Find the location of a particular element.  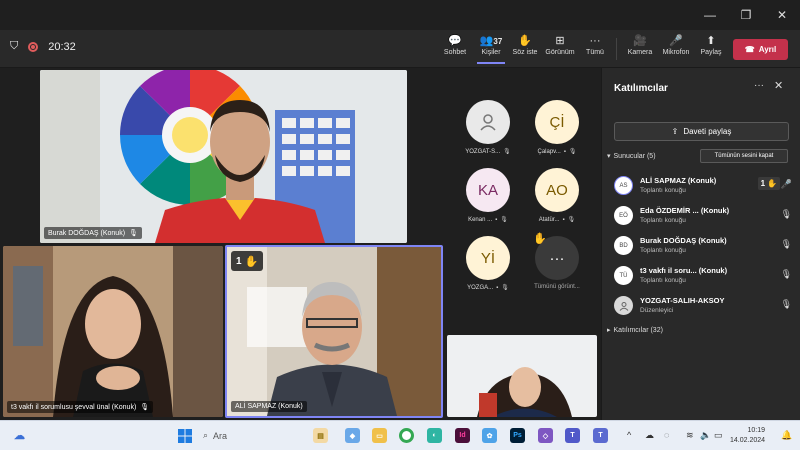

video-tile-participant is located at coordinates (522, 376).